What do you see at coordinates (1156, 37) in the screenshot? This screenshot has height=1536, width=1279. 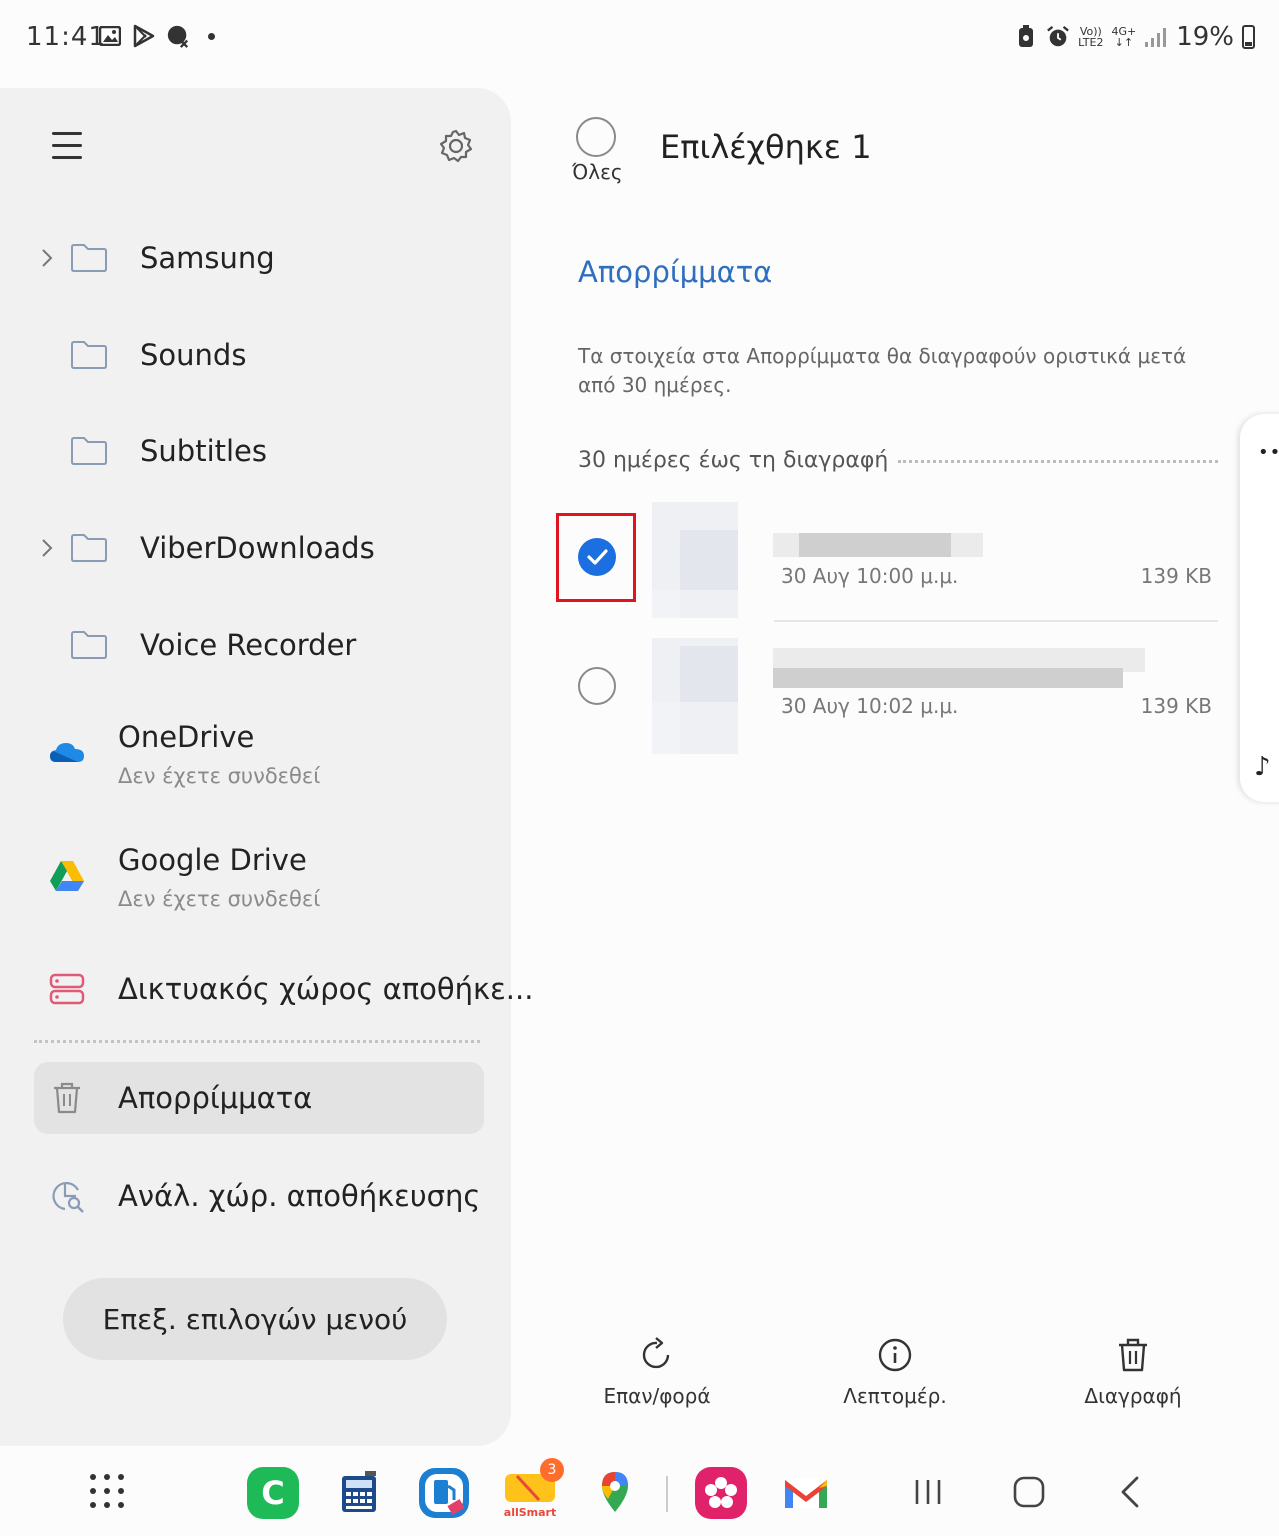 I see `signal-strength-icon` at bounding box center [1156, 37].